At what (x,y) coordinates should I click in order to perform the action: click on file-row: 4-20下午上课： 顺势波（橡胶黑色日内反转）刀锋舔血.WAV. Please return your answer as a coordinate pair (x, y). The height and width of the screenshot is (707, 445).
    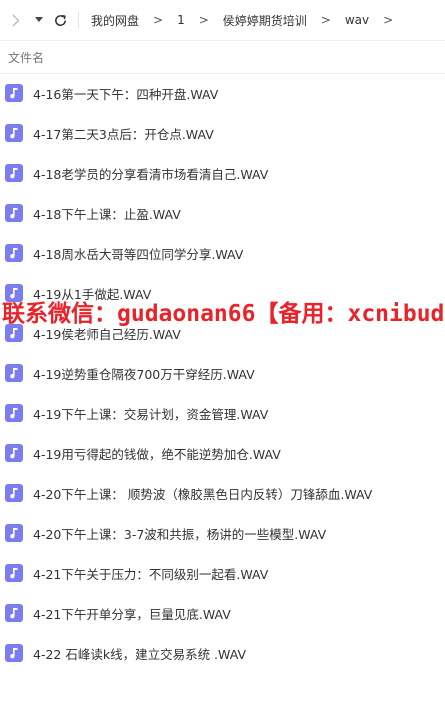
    Looking at the image, I should click on (222, 493).